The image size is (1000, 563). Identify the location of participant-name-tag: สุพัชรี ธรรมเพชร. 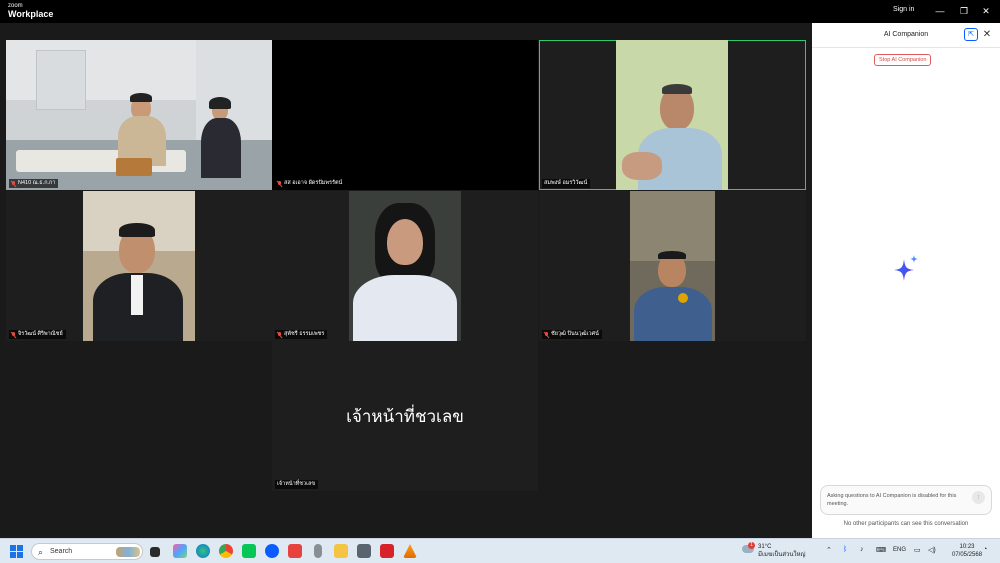
(301, 334).